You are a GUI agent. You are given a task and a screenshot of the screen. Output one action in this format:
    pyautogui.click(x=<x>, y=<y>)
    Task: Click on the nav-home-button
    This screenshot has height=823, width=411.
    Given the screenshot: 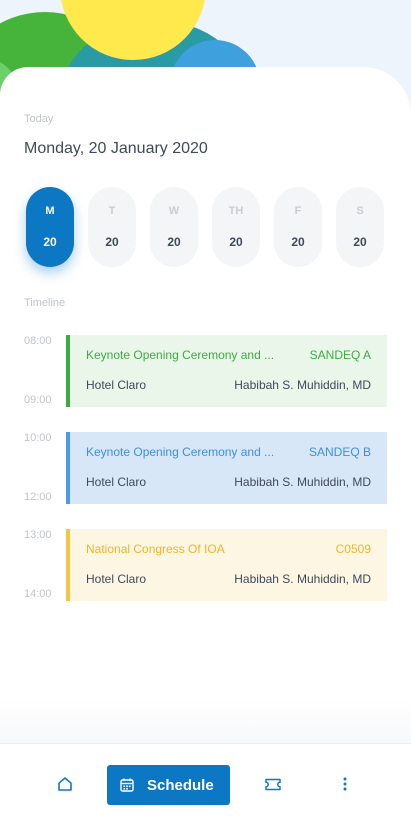 What is the action you would take?
    pyautogui.click(x=65, y=783)
    